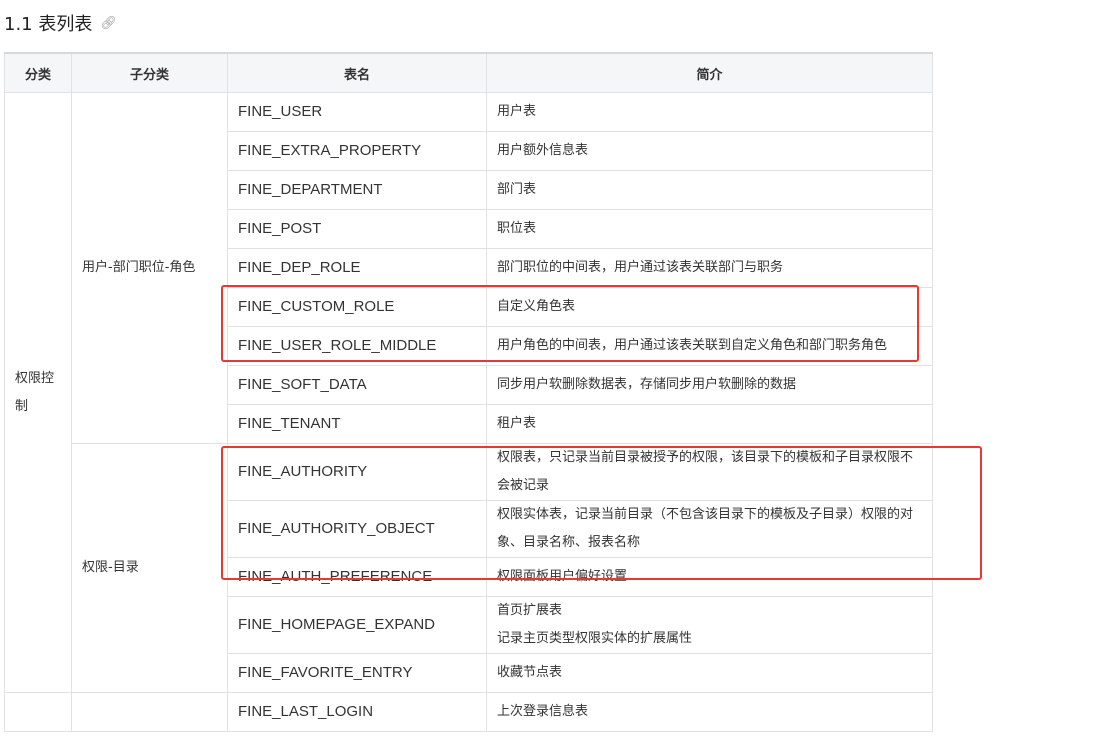 The image size is (1102, 747). What do you see at coordinates (38, 712) in the screenshot?
I see `category-cell` at bounding box center [38, 712].